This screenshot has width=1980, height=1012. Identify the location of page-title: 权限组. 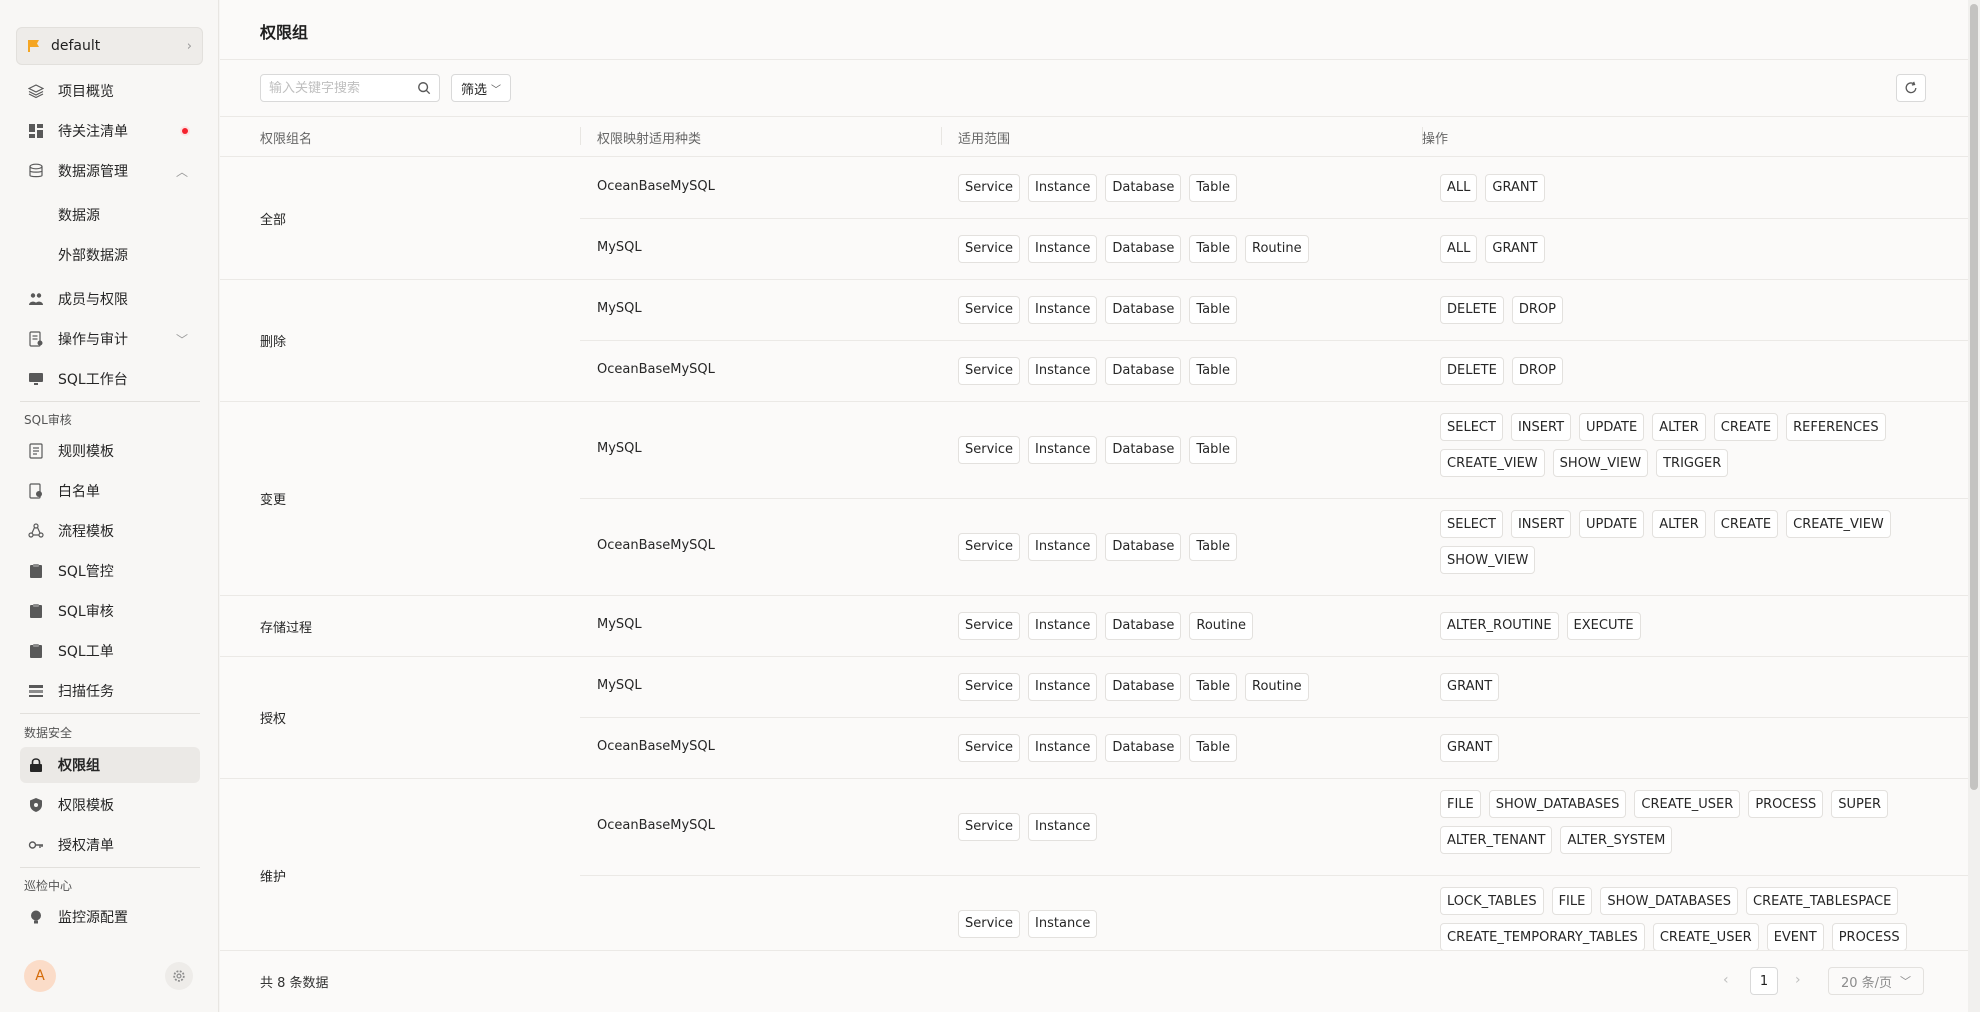
(284, 32).